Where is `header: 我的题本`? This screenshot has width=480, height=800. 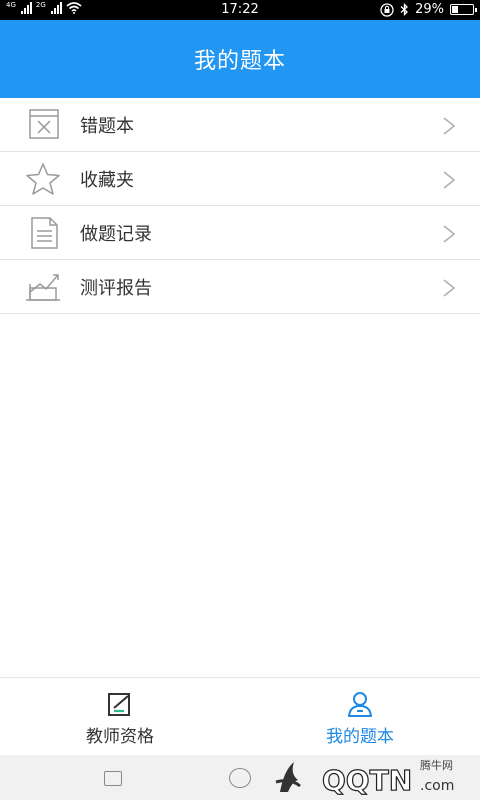 header: 我的题本 is located at coordinates (240, 59).